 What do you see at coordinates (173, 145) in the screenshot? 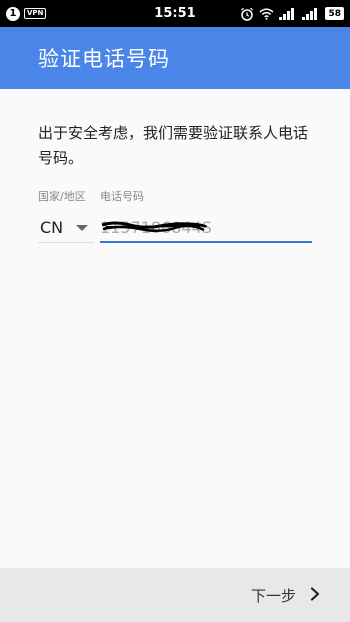
I see `description-text: 出于安全考虑，我们需要验证联系人电话号码。` at bounding box center [173, 145].